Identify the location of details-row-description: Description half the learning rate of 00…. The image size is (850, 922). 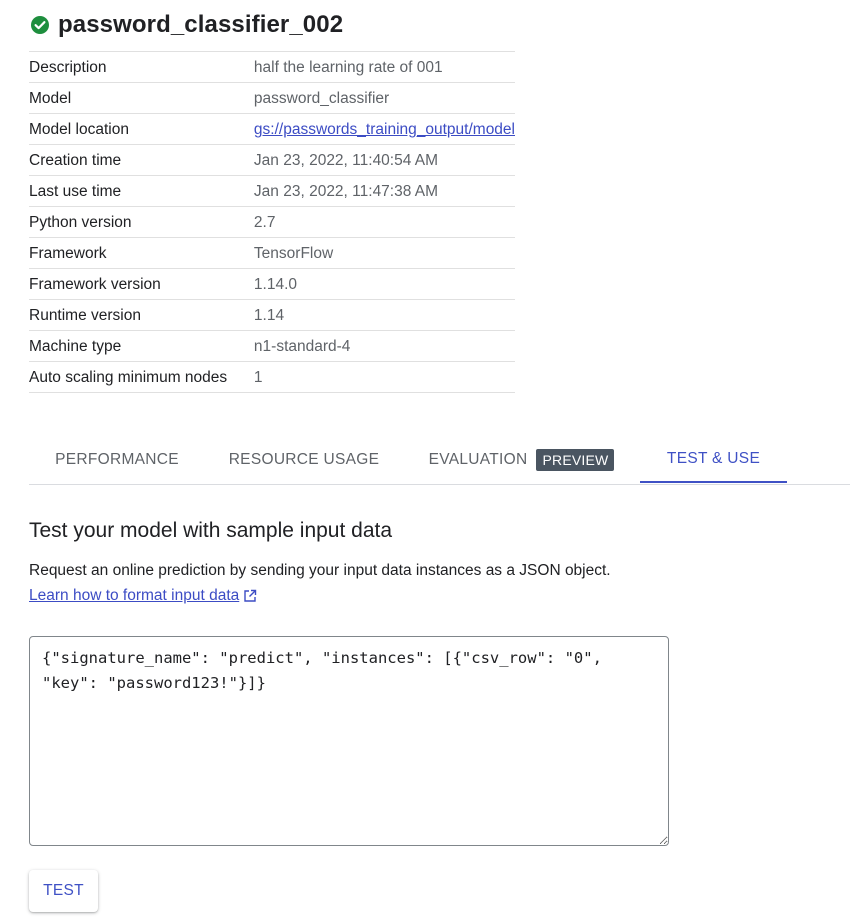
(272, 67).